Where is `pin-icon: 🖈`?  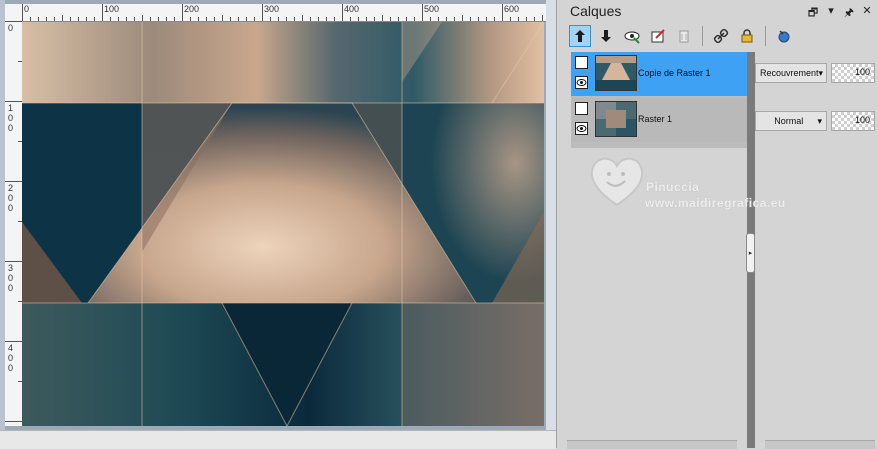
pin-icon: 🖈 is located at coordinates (849, 13).